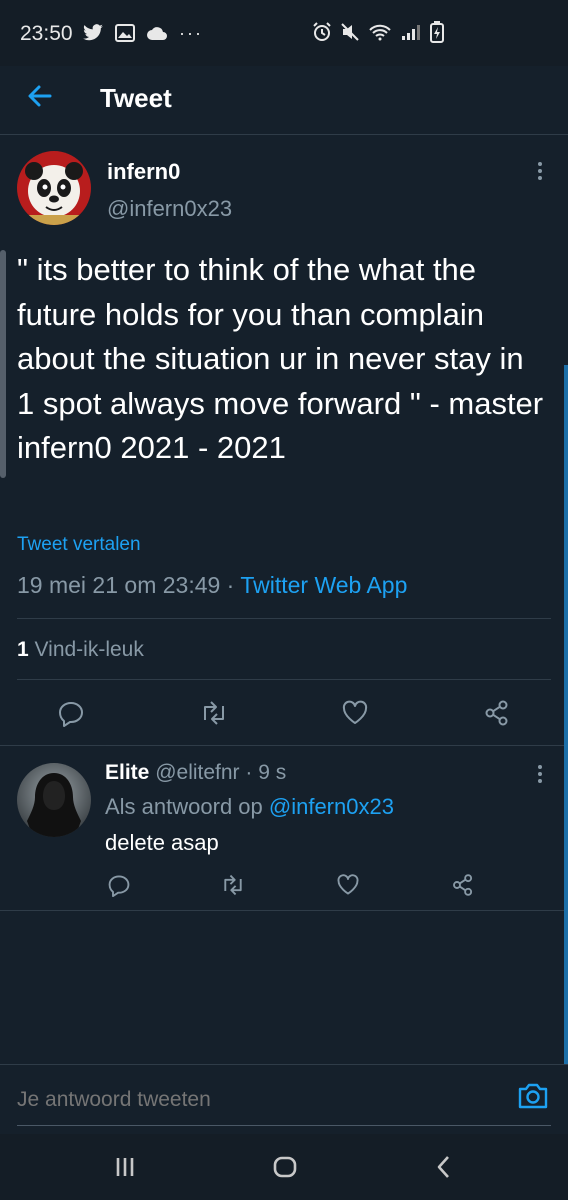 This screenshot has height=1200, width=568. Describe the element at coordinates (411, 33) in the screenshot. I see `signal-icon` at that location.